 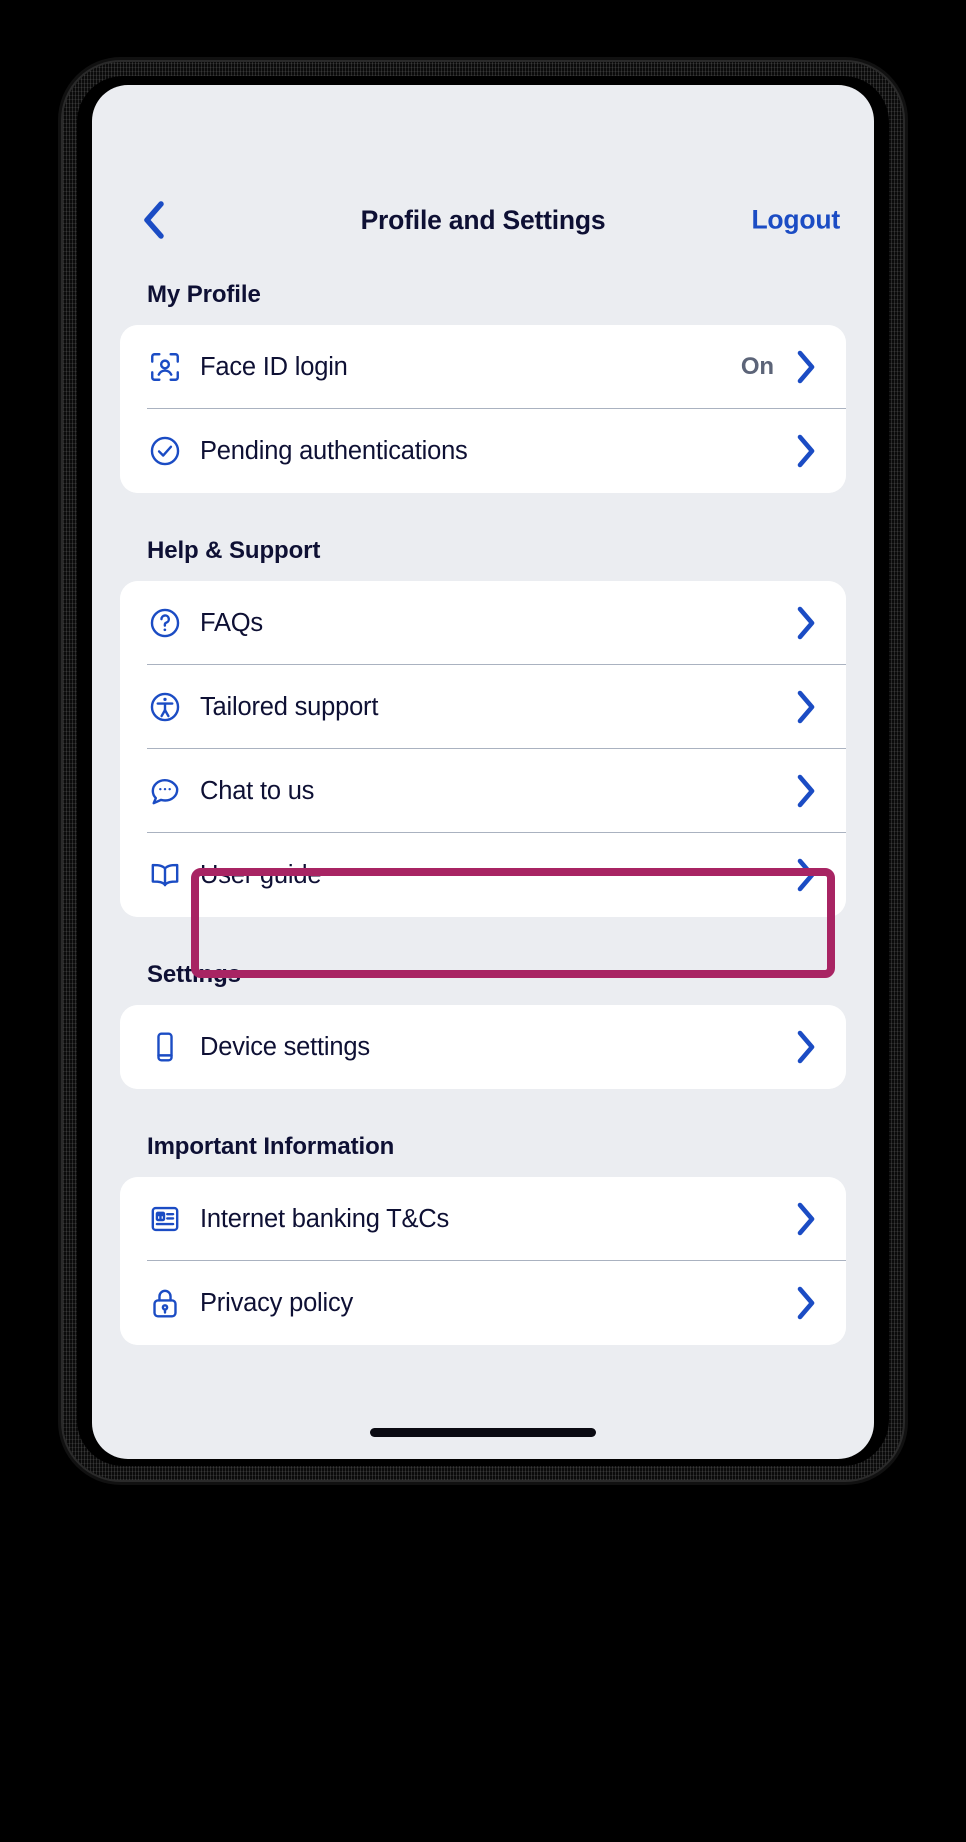 I want to click on settings-row-label: Internet banking T&Cs, so click(x=325, y=1218).